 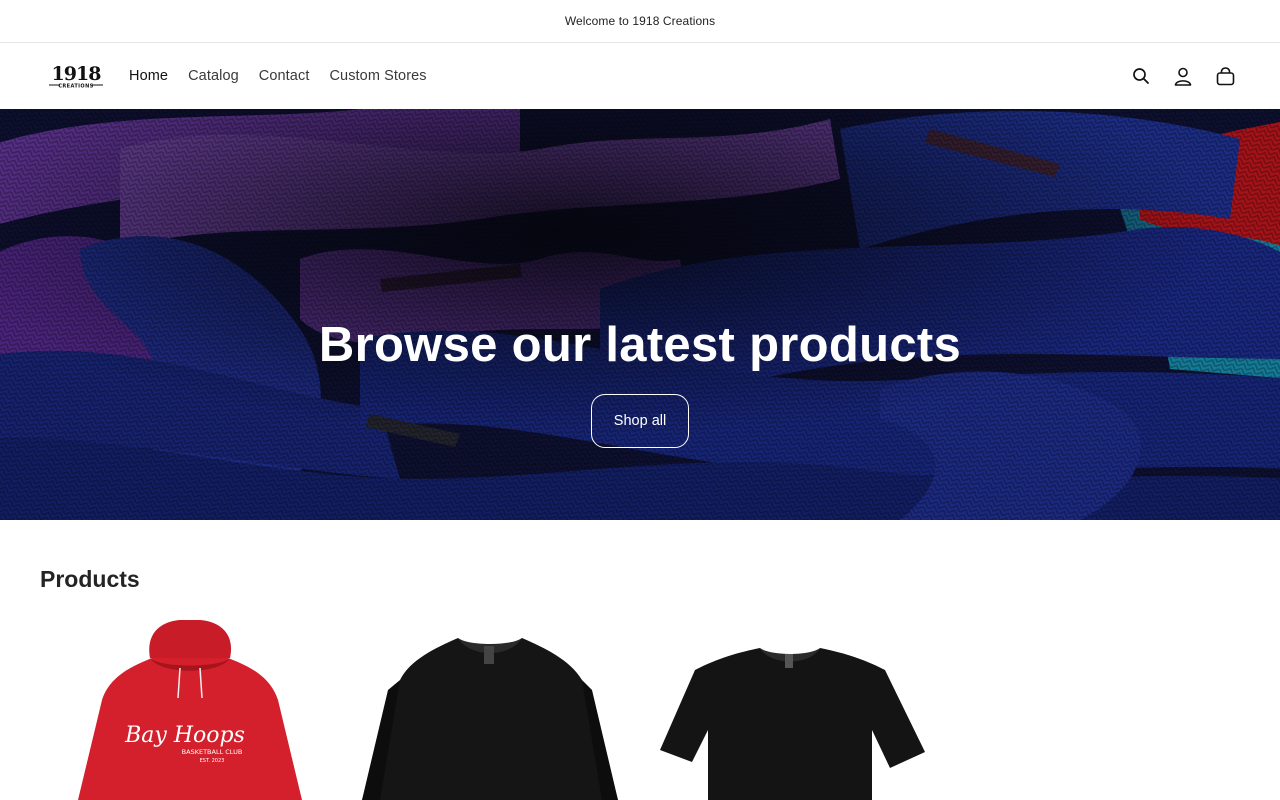 I want to click on announcement-text: Welcome to 1918 Creations, so click(x=640, y=21).